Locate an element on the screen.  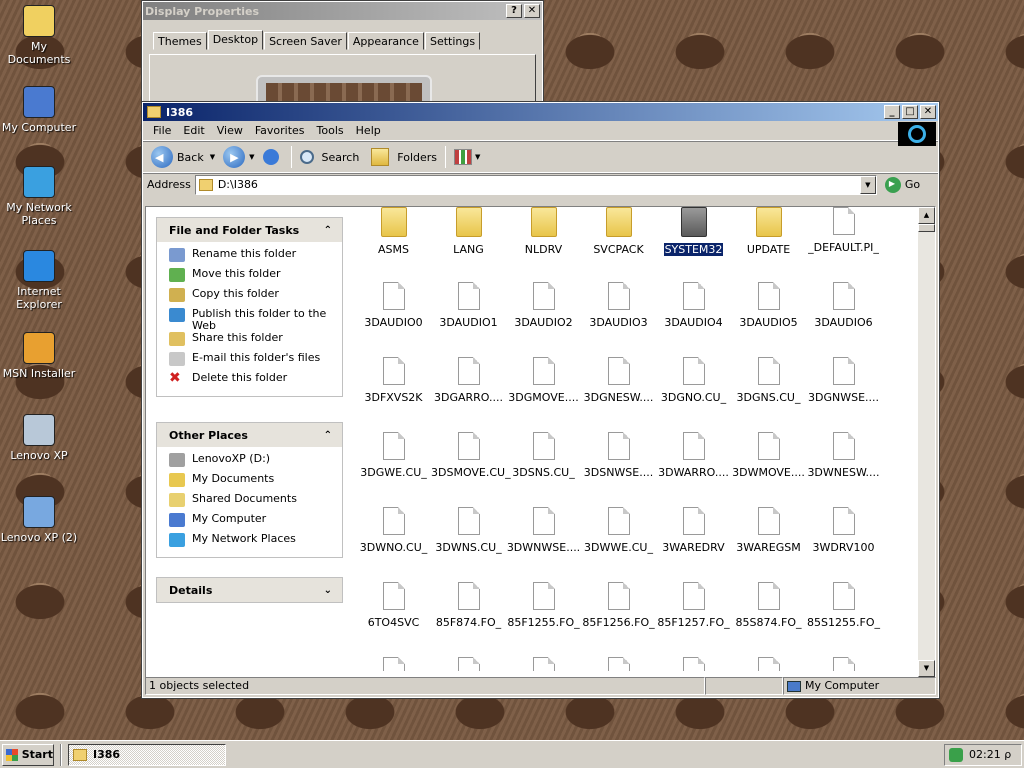
file-item: 85S874.FO_ is located at coordinates (768, 605).